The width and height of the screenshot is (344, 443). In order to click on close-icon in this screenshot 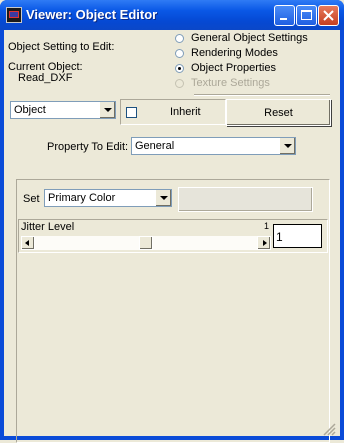, I will do `click(328, 15)`.